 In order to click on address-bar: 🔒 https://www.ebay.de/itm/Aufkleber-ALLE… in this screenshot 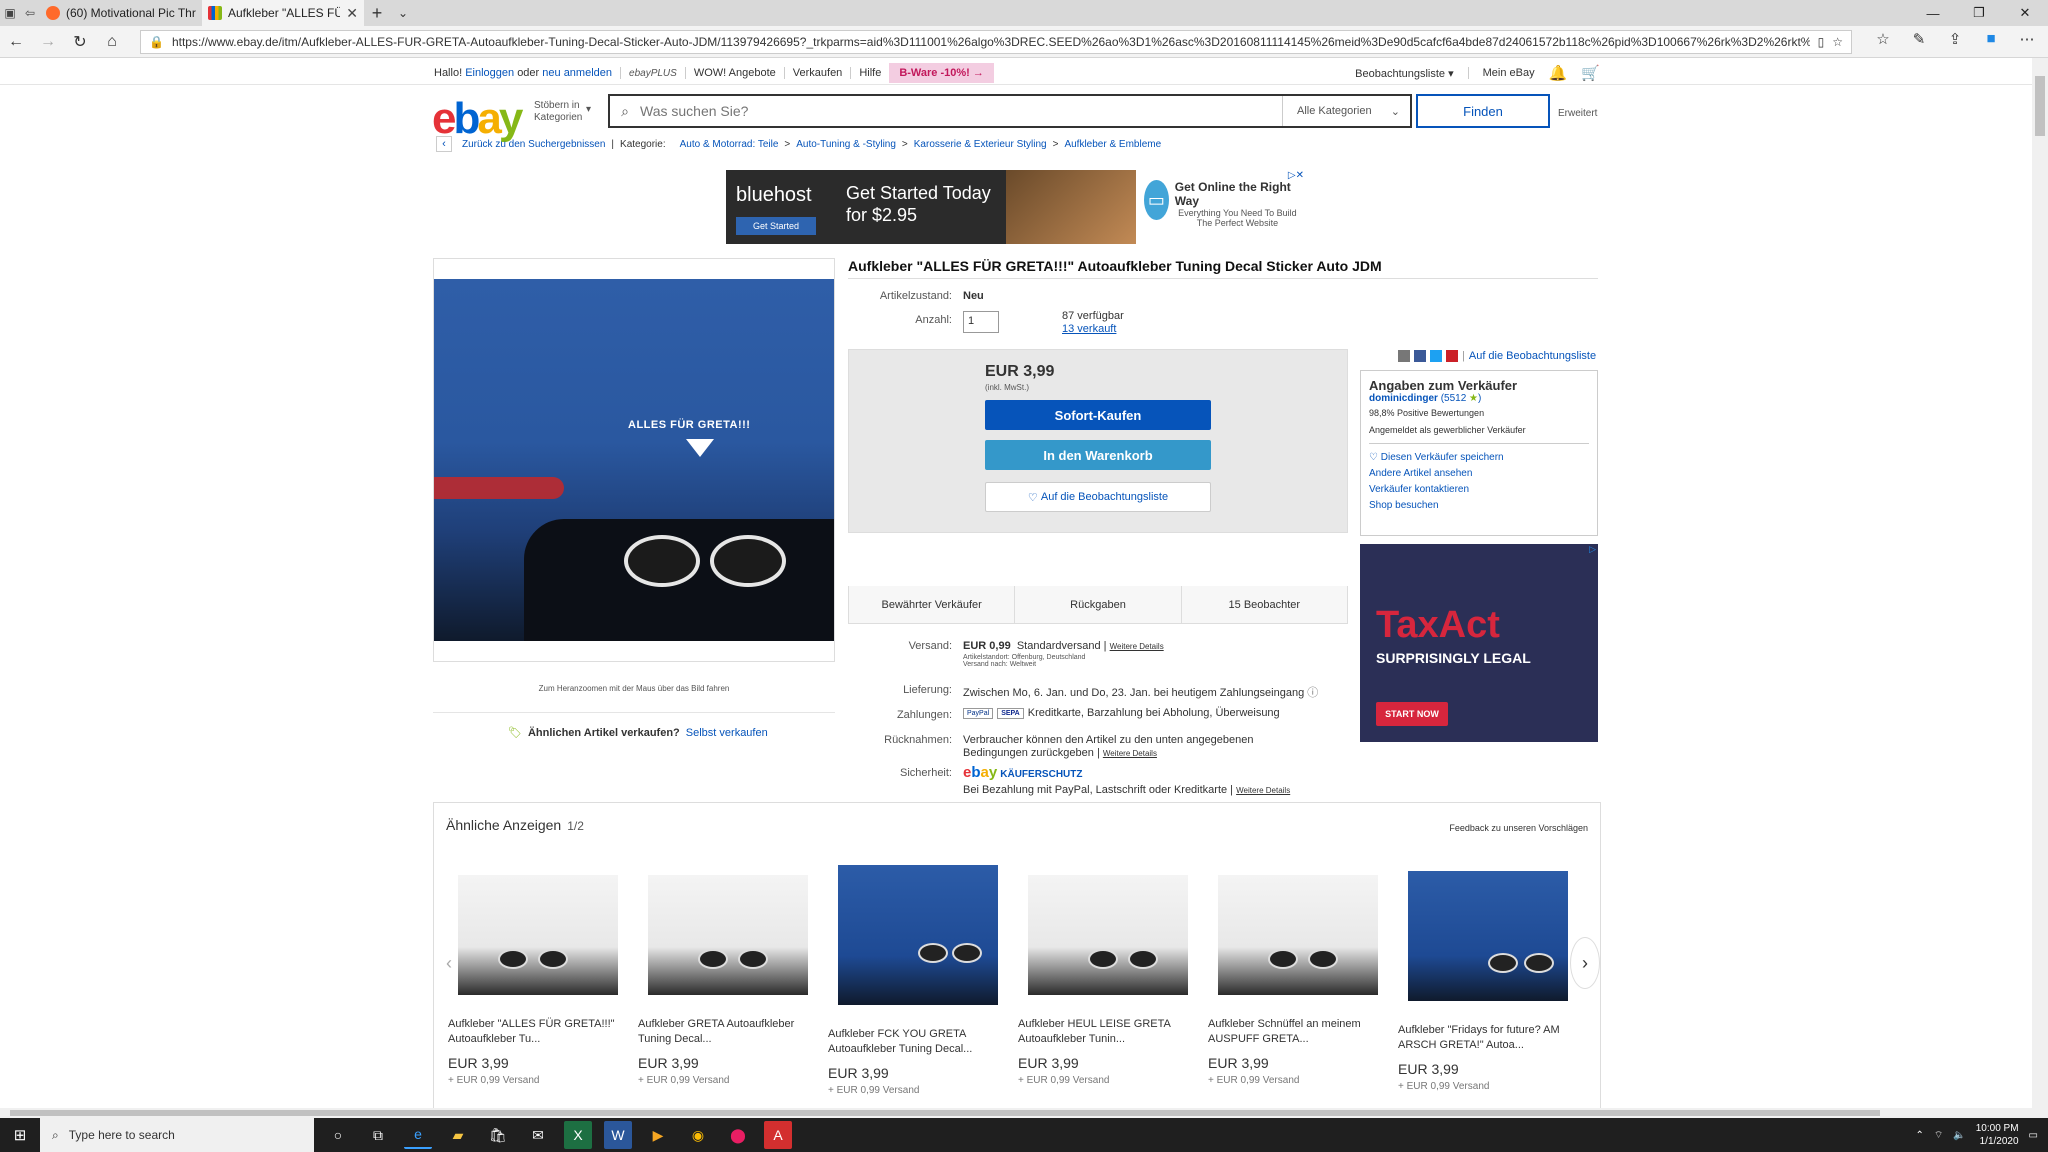, I will do `click(996, 42)`.